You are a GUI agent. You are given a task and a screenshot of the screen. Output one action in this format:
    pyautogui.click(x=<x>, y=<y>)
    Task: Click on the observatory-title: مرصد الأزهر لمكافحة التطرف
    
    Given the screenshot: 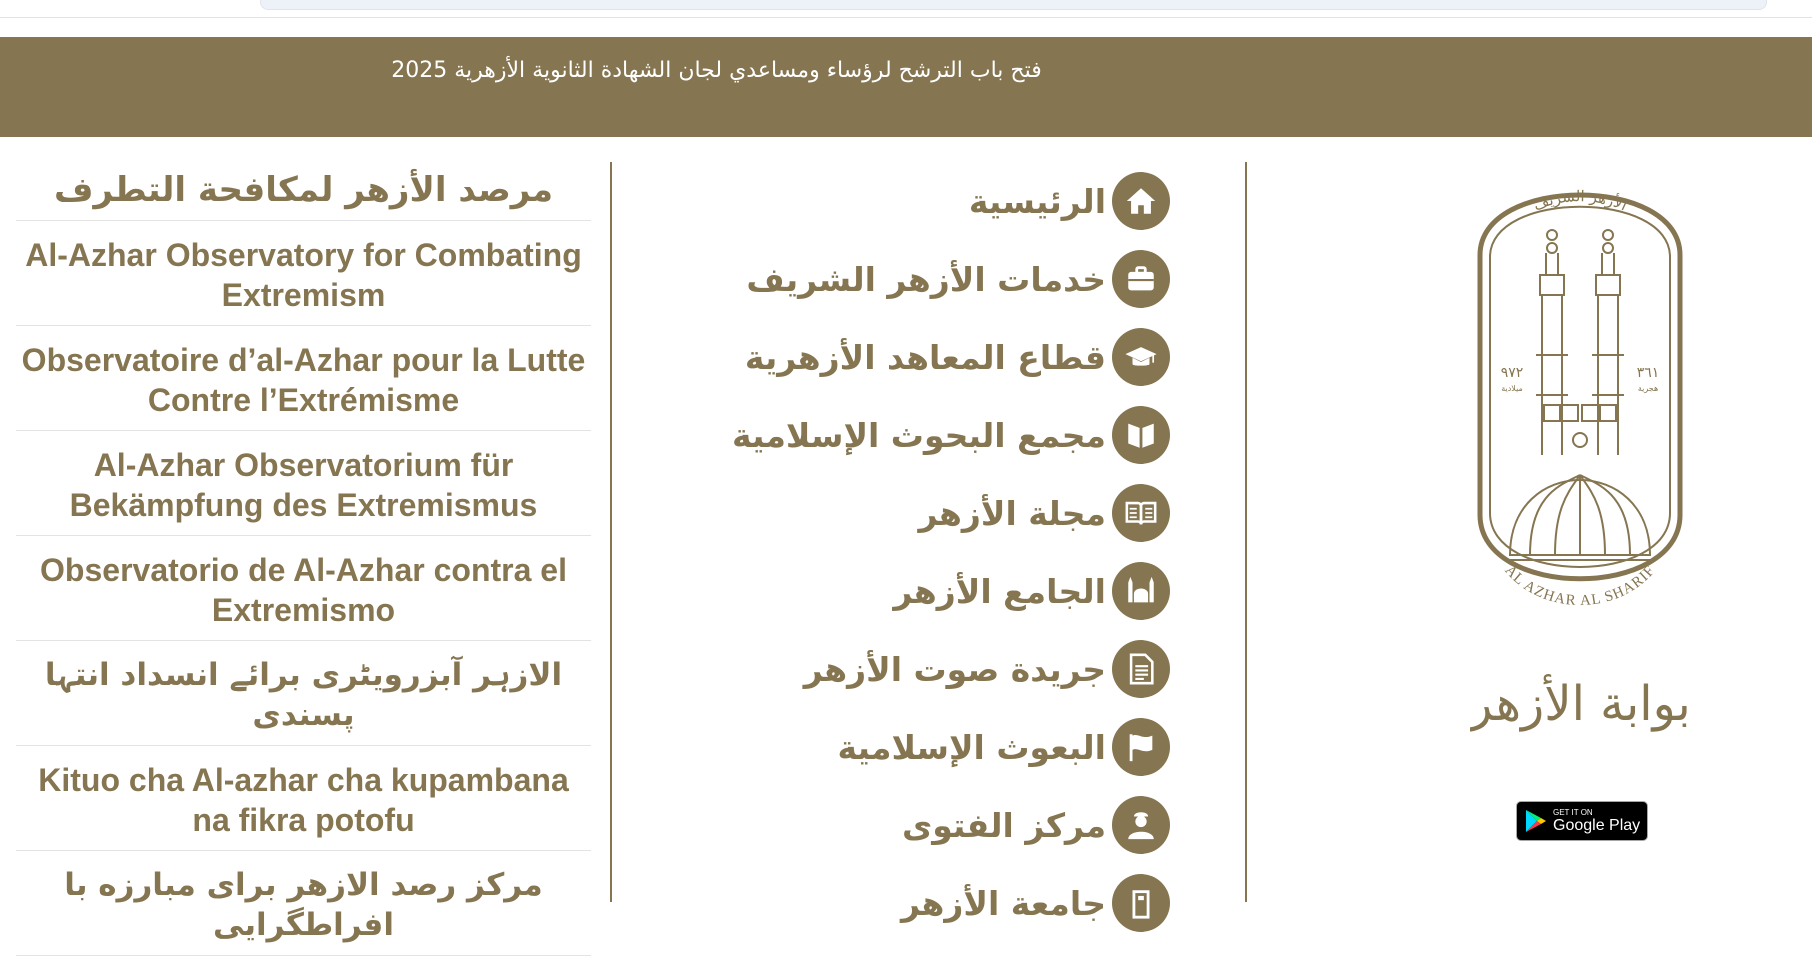 What is the action you would take?
    pyautogui.click(x=303, y=191)
    